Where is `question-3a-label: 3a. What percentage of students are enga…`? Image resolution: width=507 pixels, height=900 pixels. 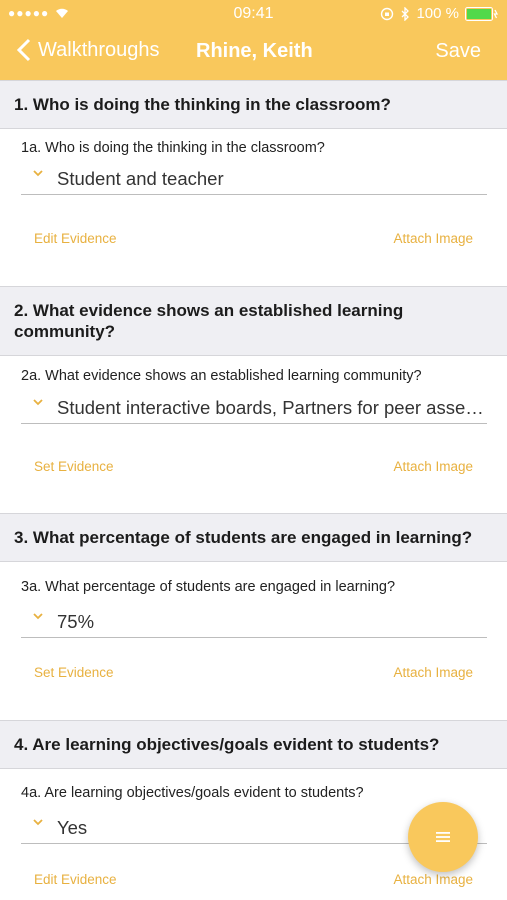 question-3a-label: 3a. What percentage of students are enga… is located at coordinates (208, 587).